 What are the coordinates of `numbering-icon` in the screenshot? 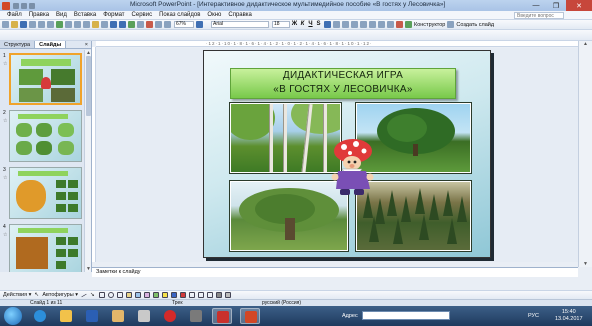 It's located at (354, 24).